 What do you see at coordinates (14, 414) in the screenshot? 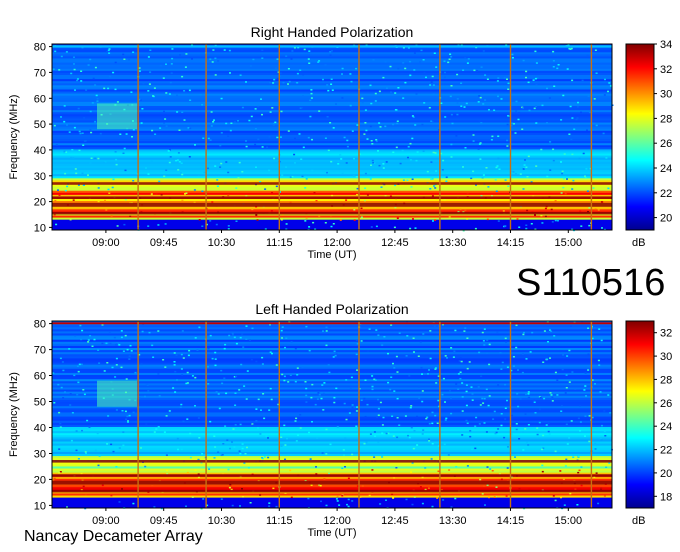
I see `y-axis-label: Frequency (MHz)` at bounding box center [14, 414].